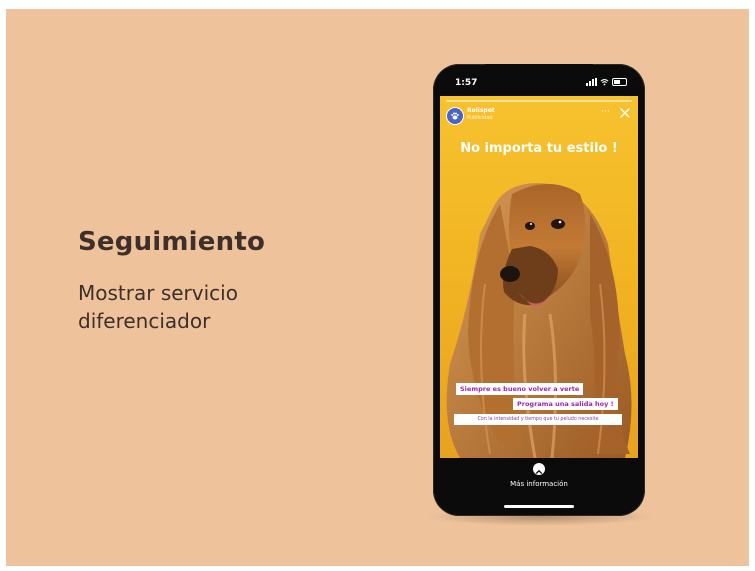 This screenshot has height=571, width=755. What do you see at coordinates (481, 110) in the screenshot?
I see `account-name: Rolispet` at bounding box center [481, 110].